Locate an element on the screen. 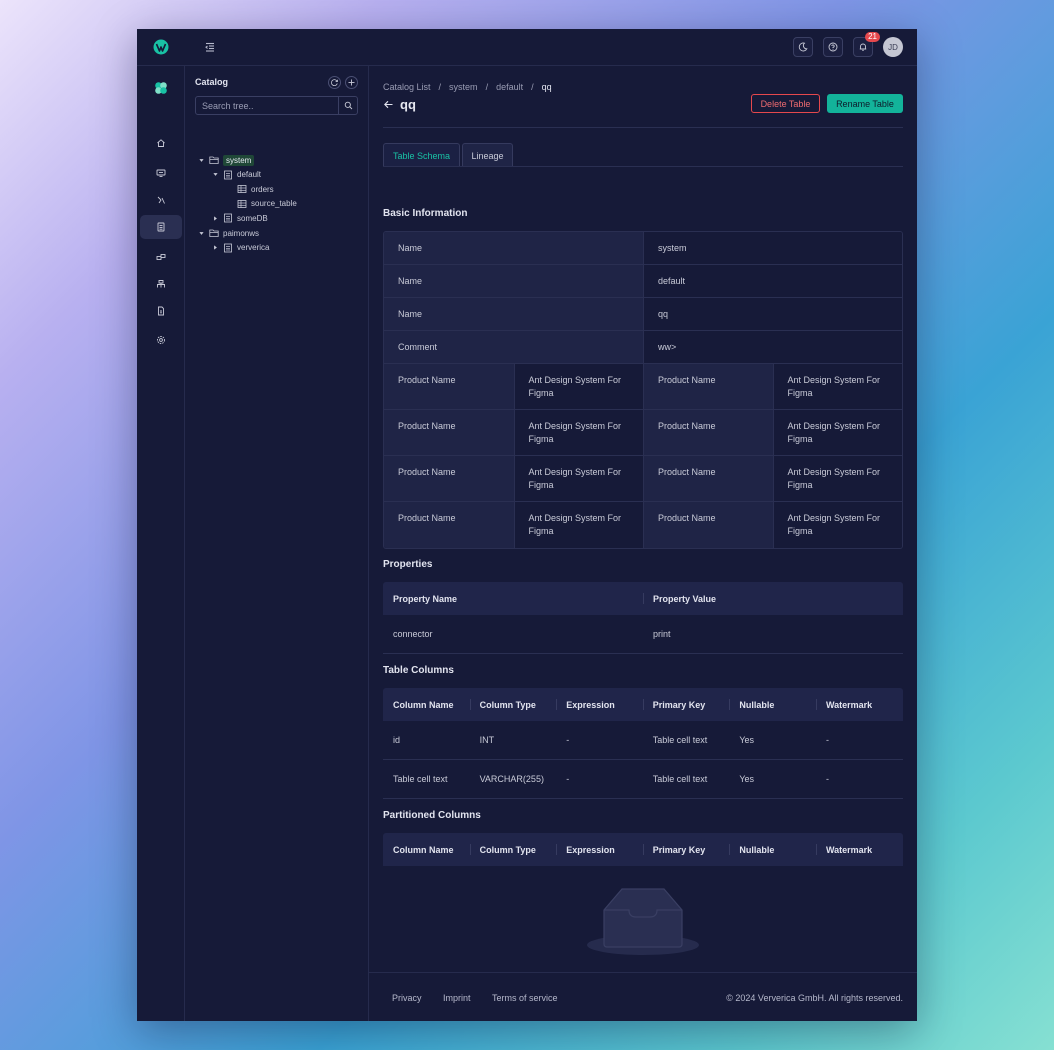  user-avatar: JD is located at coordinates (893, 47).